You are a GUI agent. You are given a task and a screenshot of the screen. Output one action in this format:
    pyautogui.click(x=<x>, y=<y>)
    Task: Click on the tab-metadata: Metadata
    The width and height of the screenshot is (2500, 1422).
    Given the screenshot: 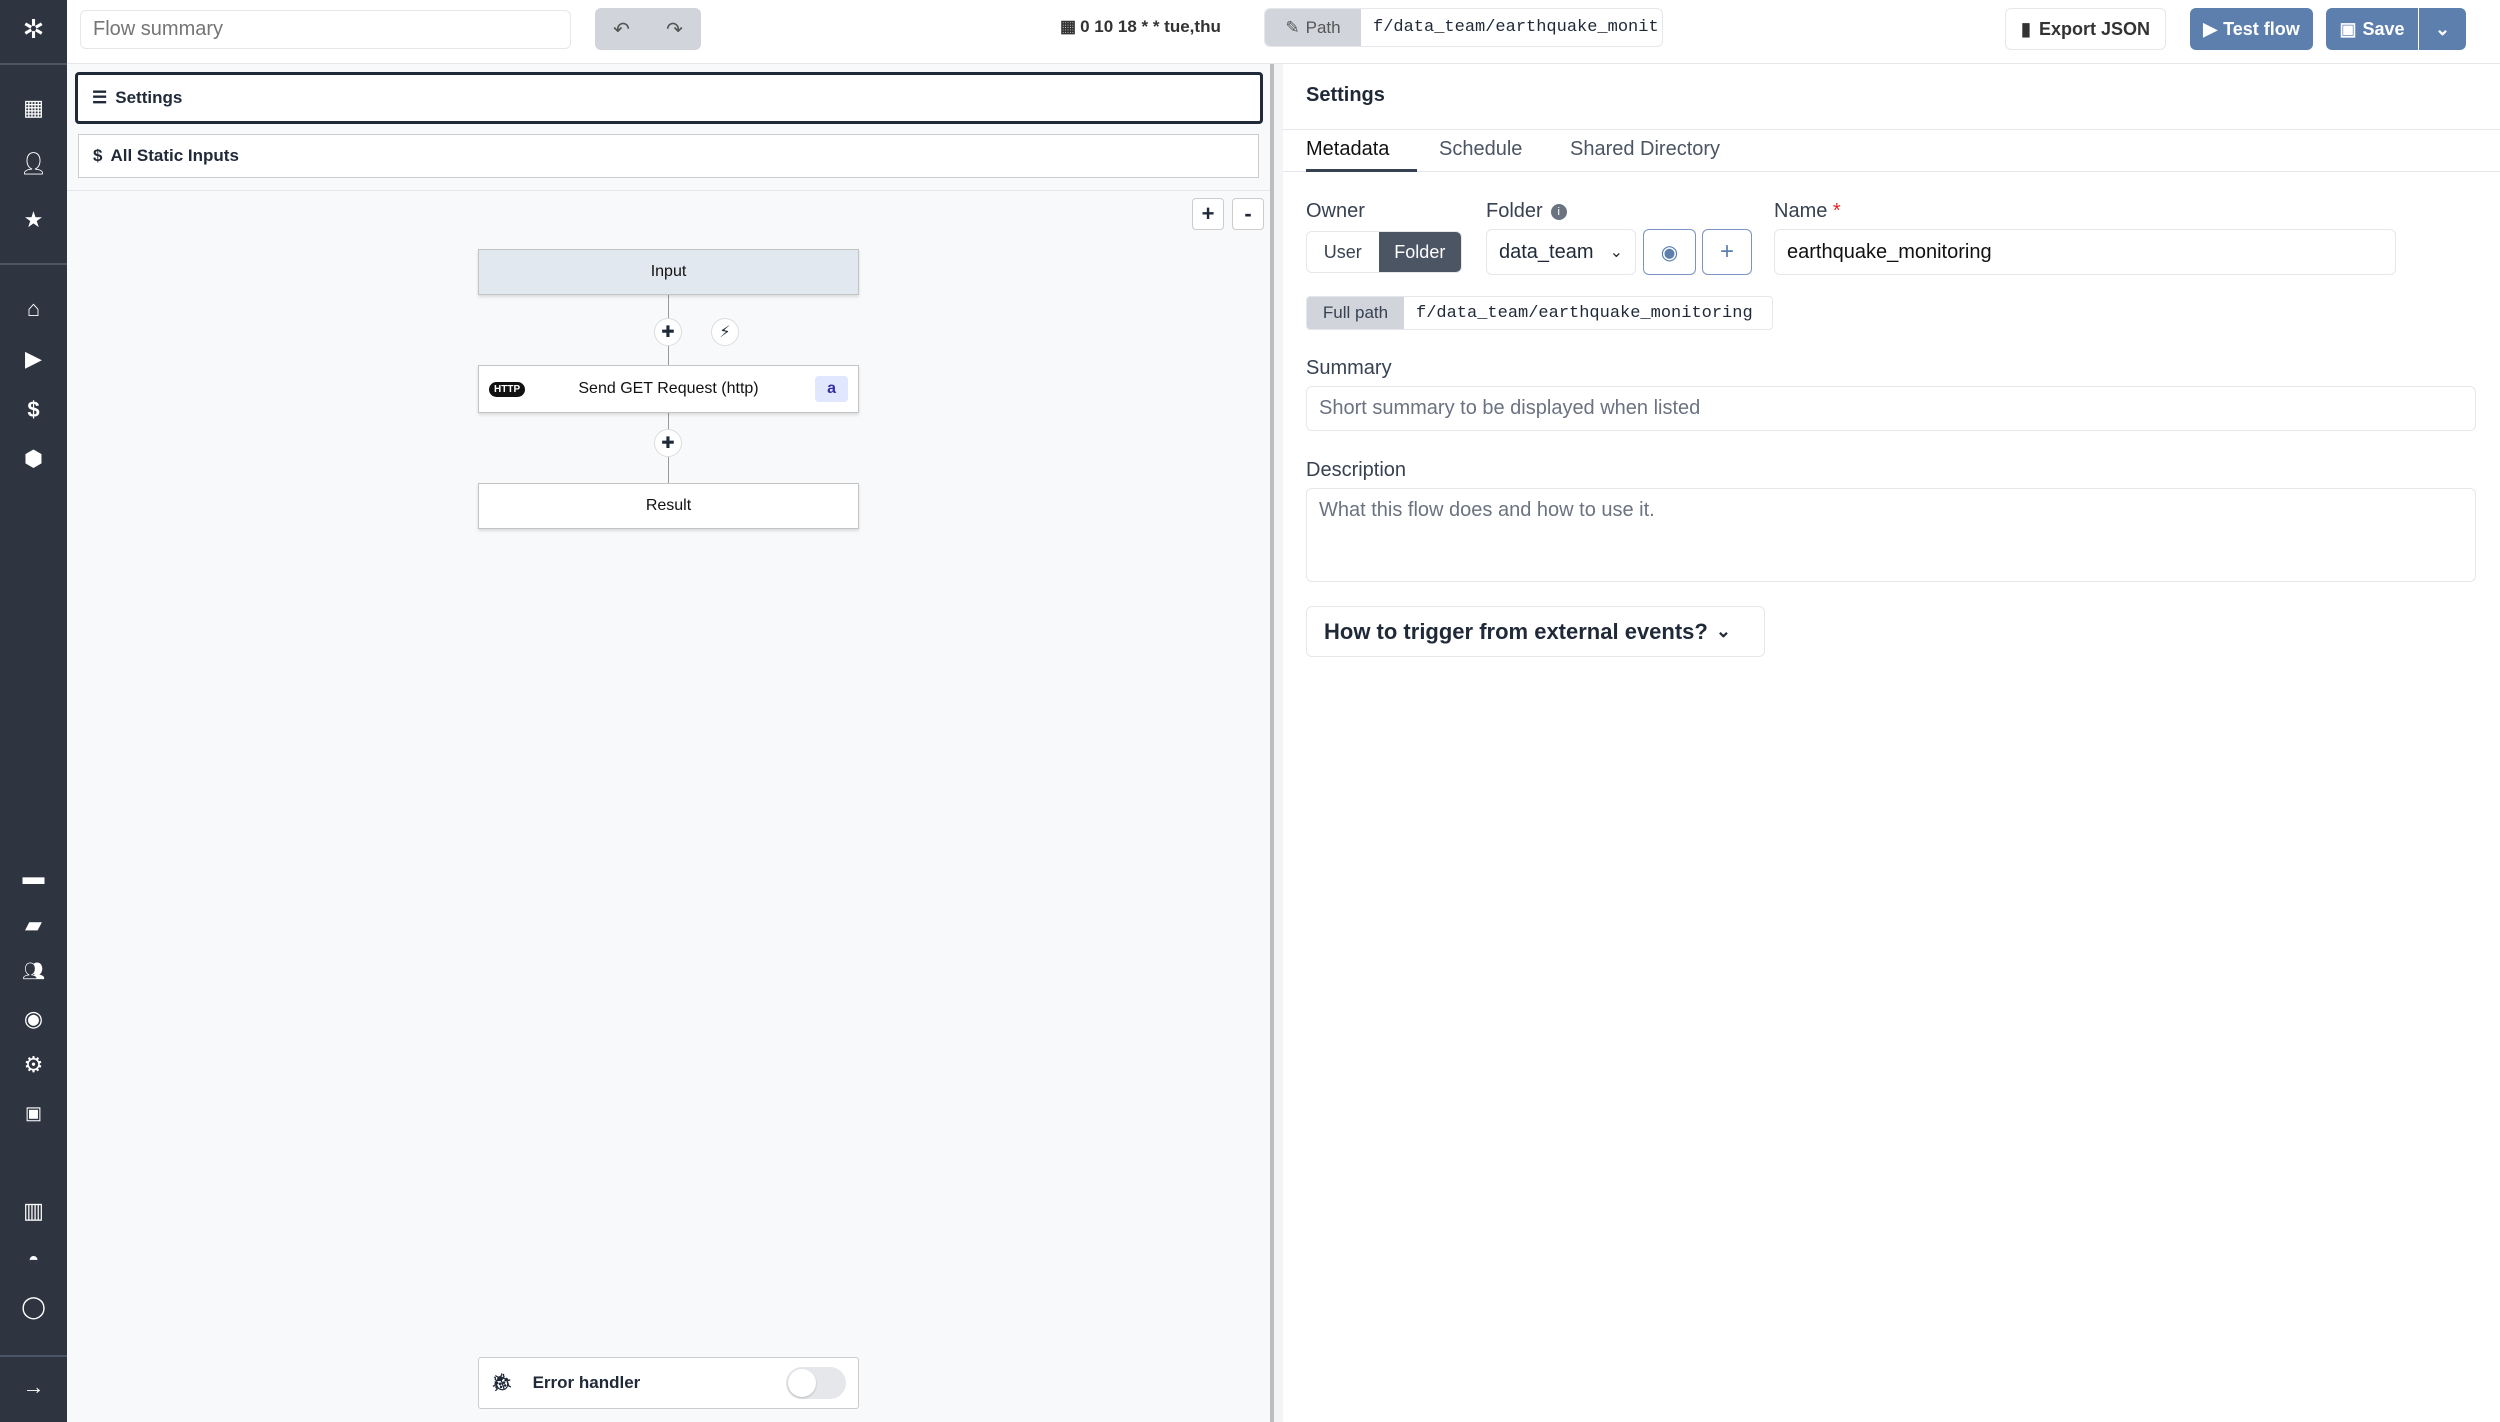 What is the action you would take?
    pyautogui.click(x=1361, y=155)
    